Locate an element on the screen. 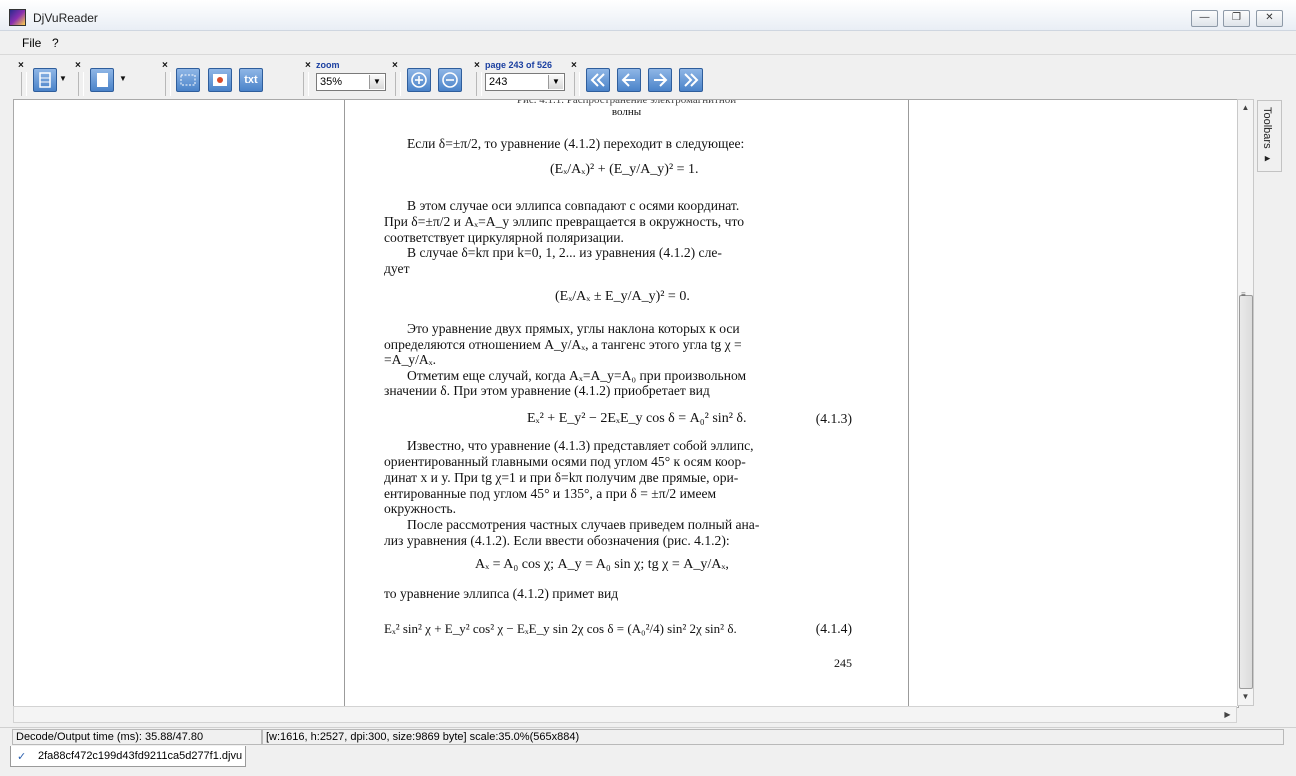  last-page-icon is located at coordinates (691, 80).